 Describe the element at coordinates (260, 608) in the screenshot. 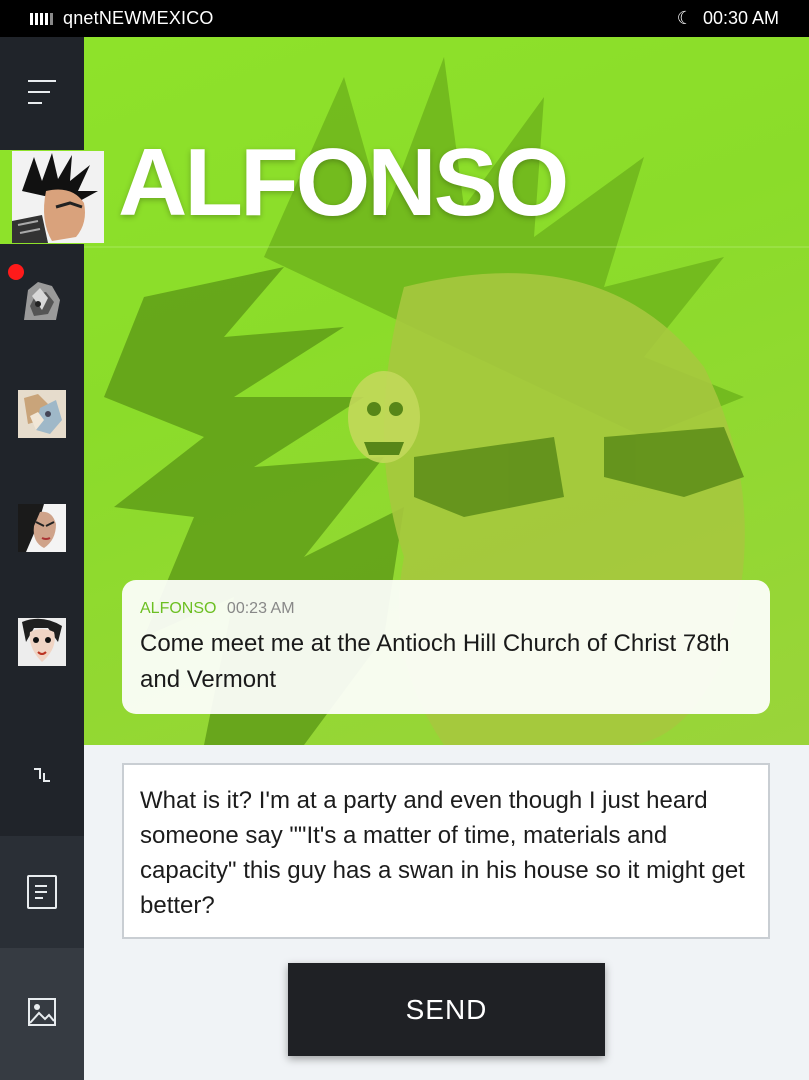

I see `message-time: 00:23 AM` at that location.